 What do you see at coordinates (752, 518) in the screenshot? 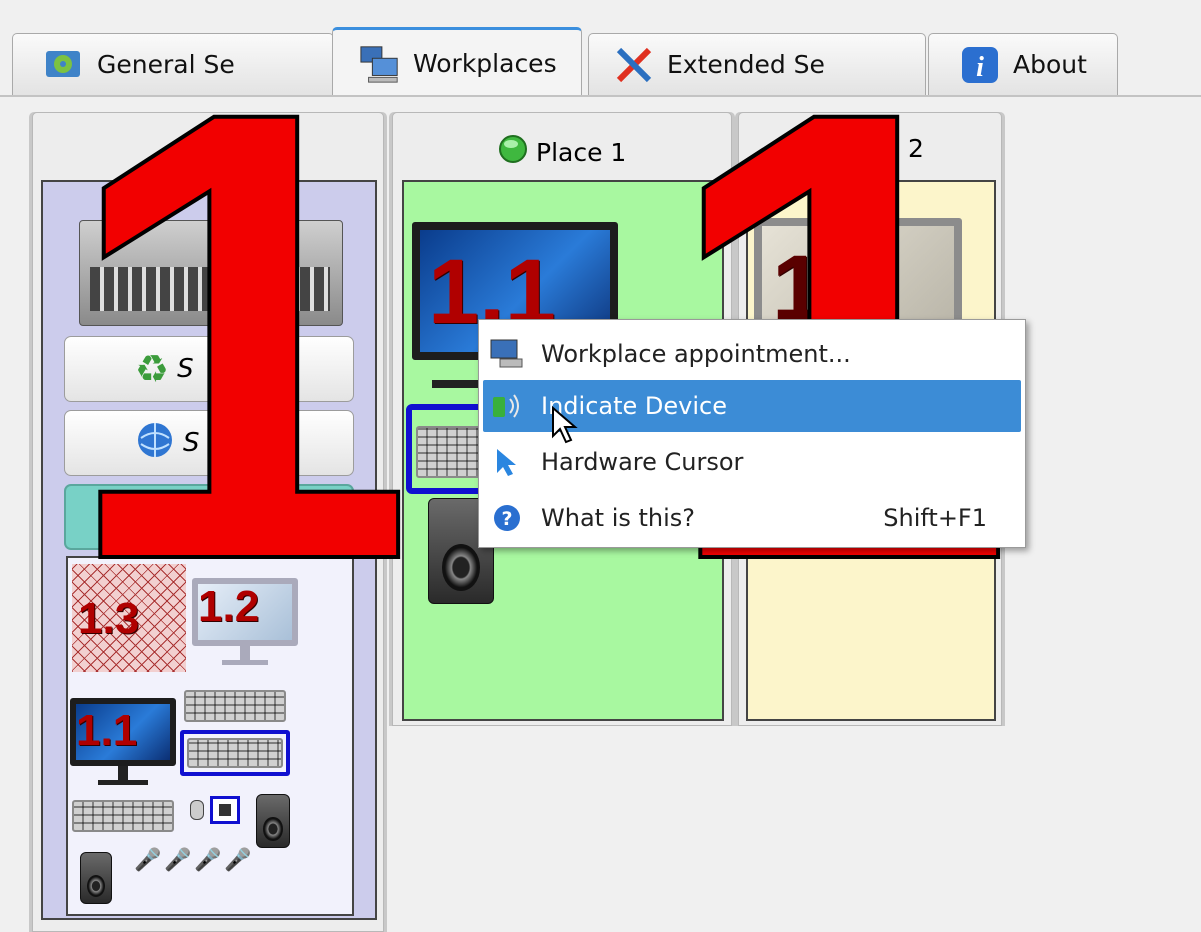
I see `menu-item-what-is-this: ? What is this? Shift+F1` at bounding box center [752, 518].